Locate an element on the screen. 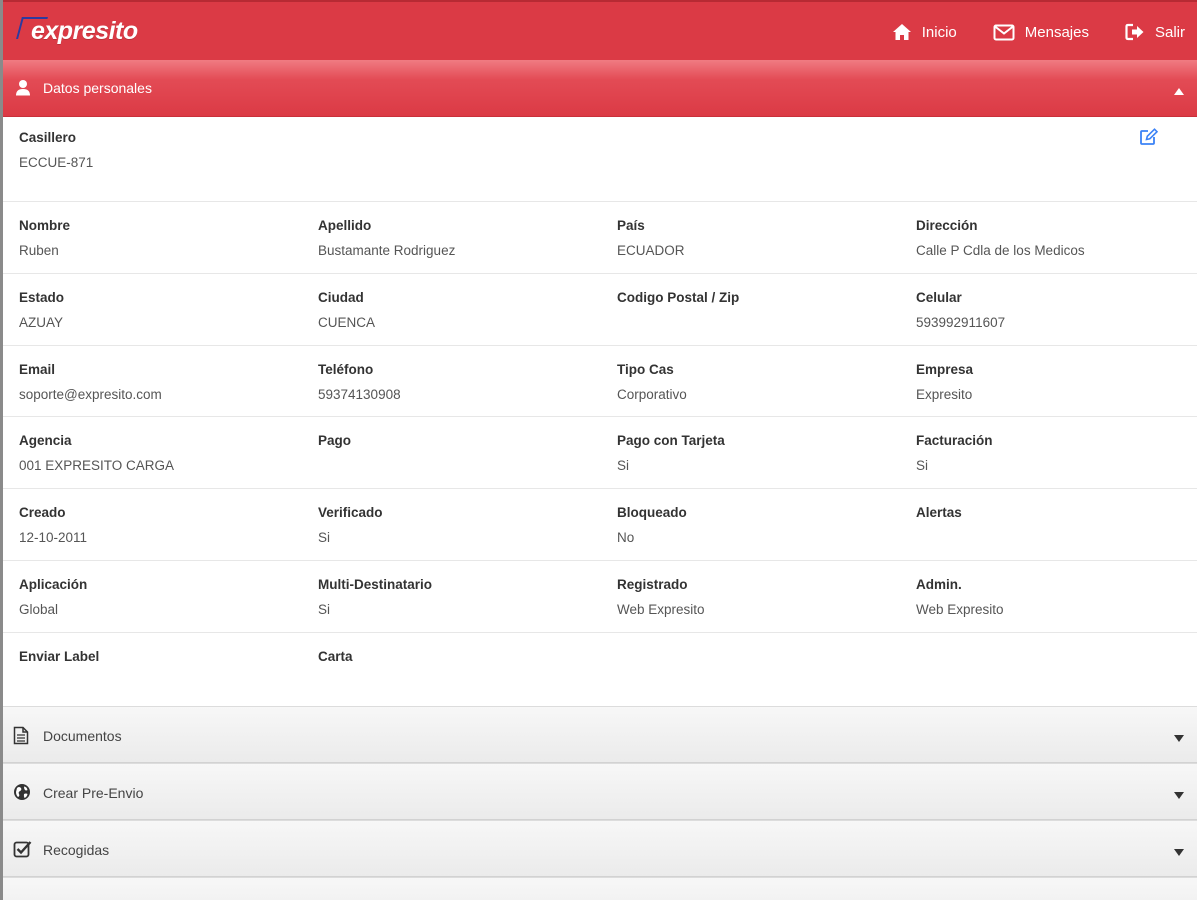 The height and width of the screenshot is (900, 1197). field-agencia: Agencia 001 EXPRESITO CARGA is located at coordinates (152, 452).